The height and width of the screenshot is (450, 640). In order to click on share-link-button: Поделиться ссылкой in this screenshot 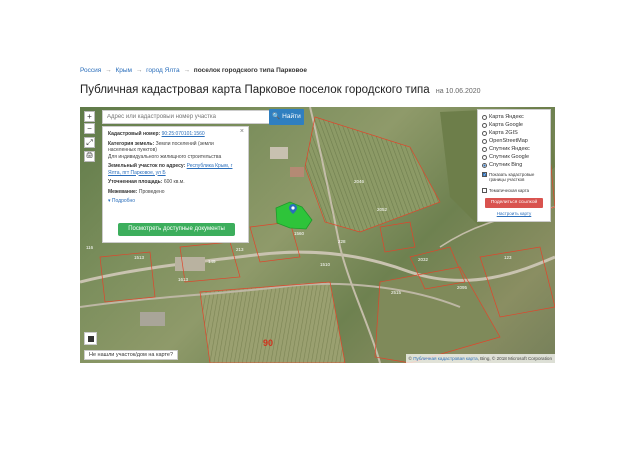, I will do `click(514, 203)`.